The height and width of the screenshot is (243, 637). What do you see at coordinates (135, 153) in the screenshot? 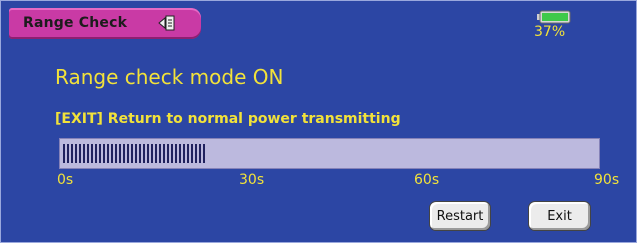
I see `range-check-progress-fill` at bounding box center [135, 153].